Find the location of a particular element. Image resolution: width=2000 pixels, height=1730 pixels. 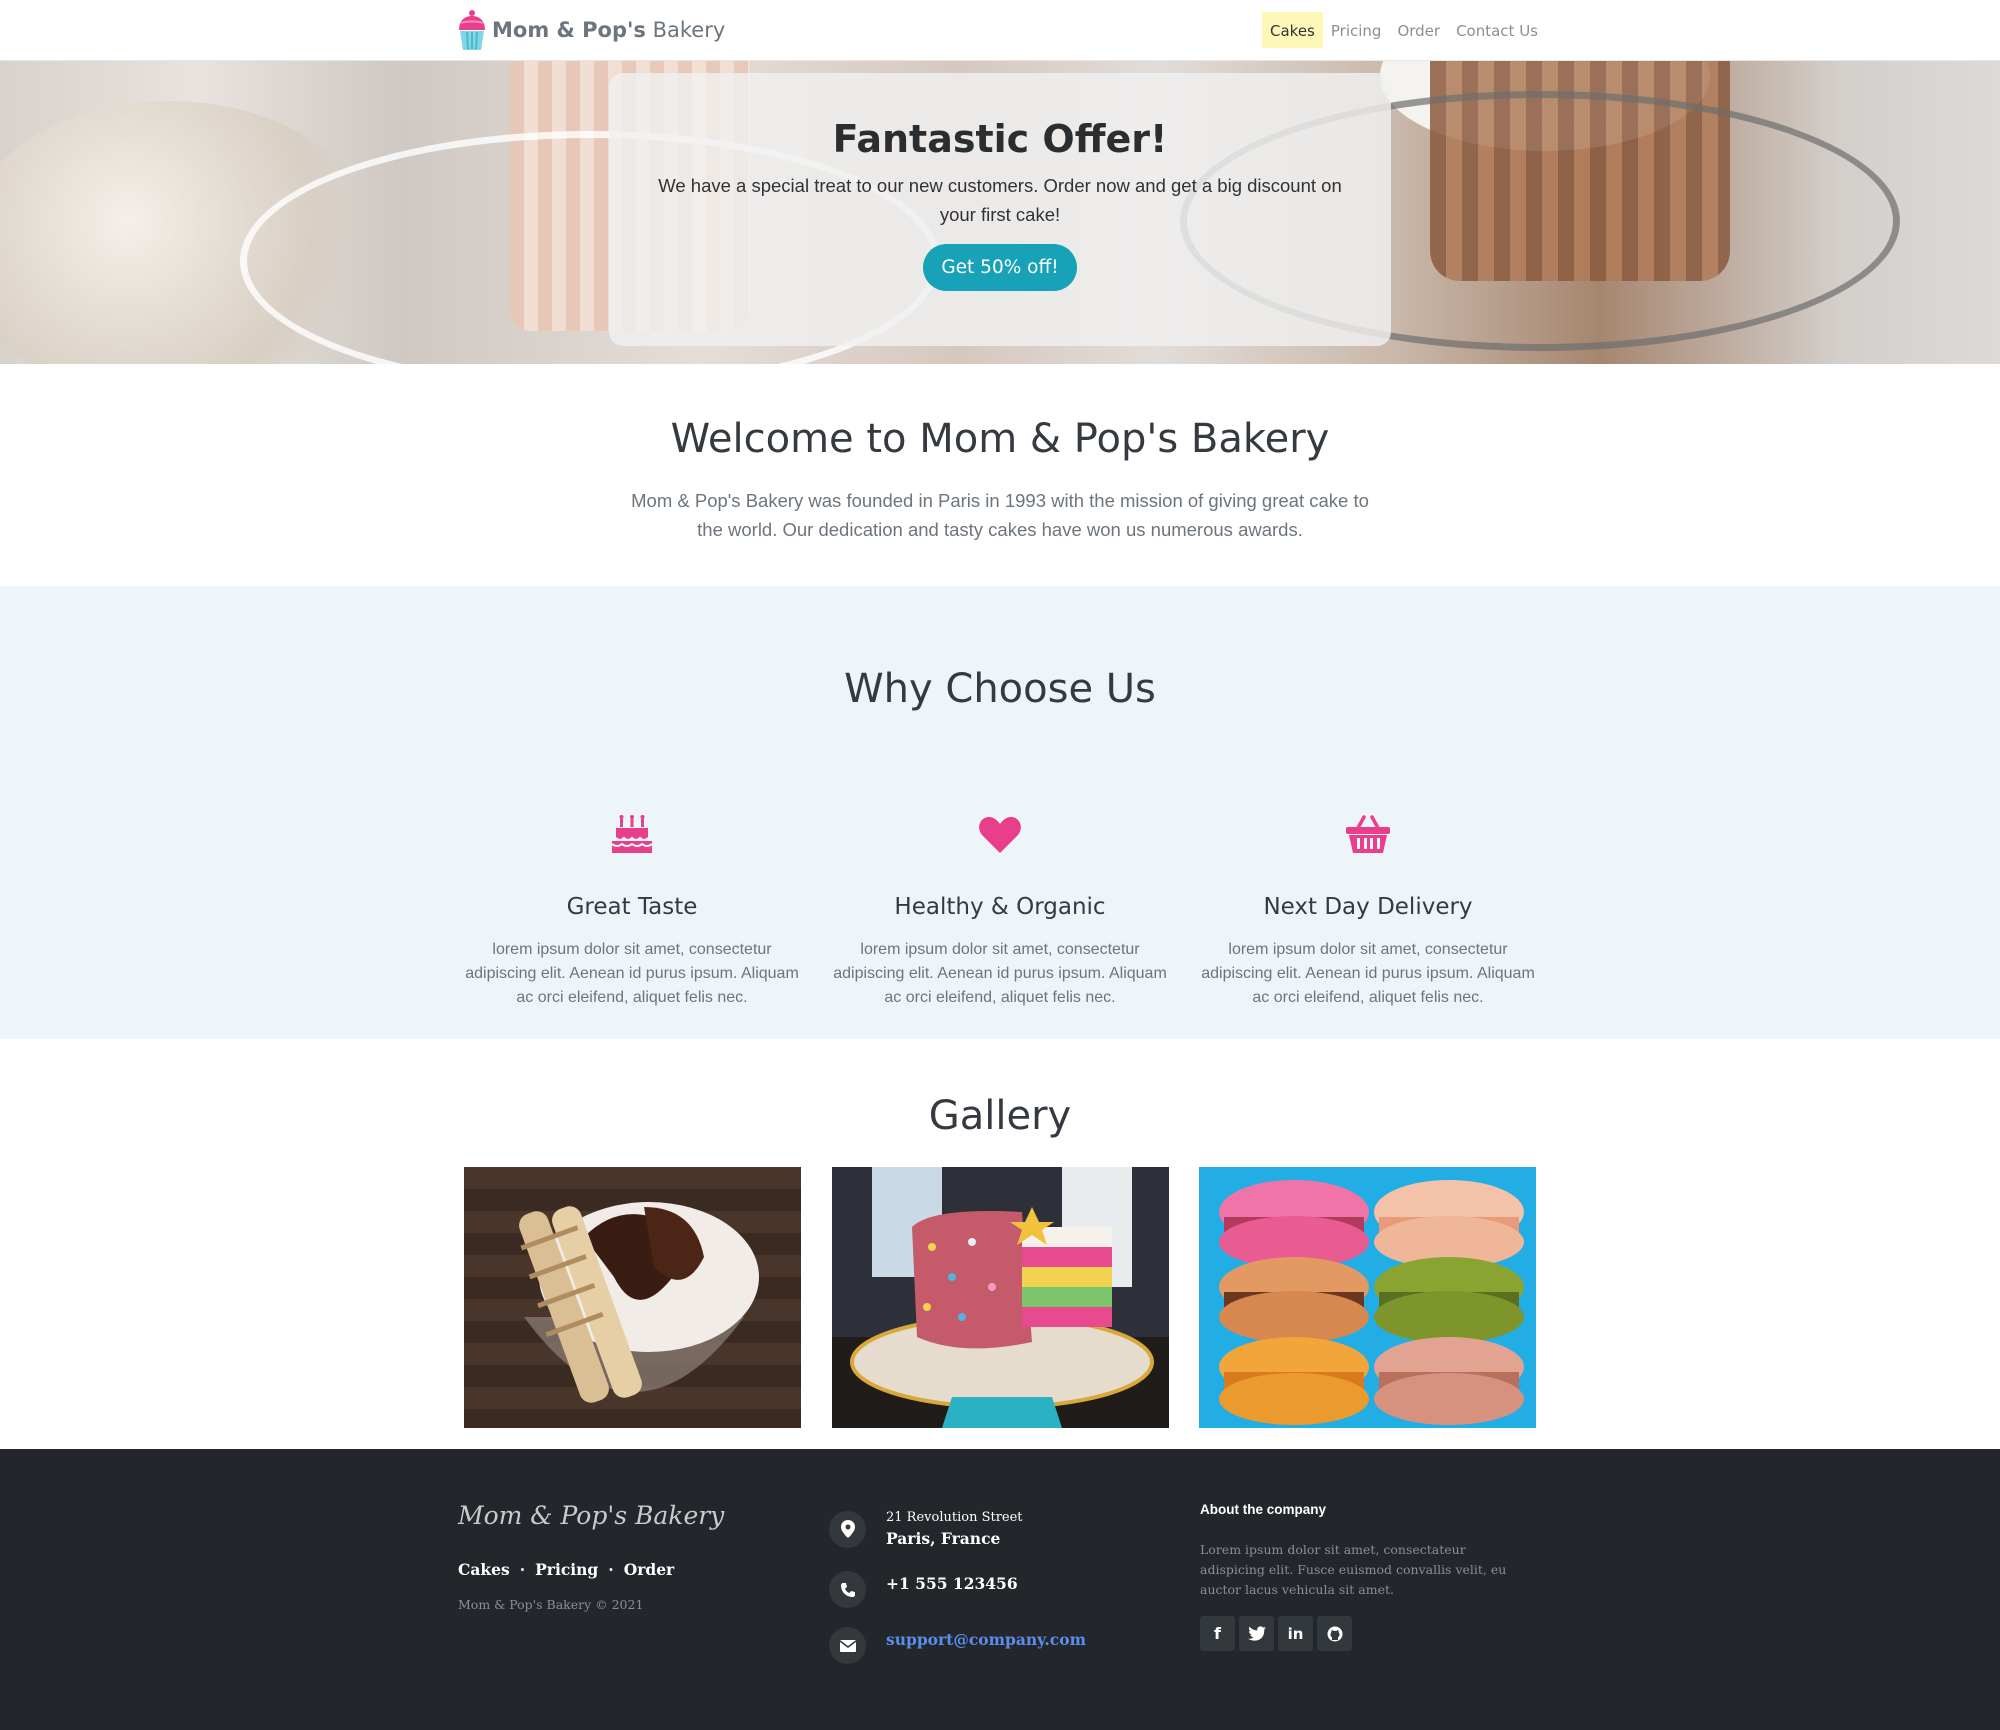

feature-title: Next Day Delivery is located at coordinates (1368, 907).